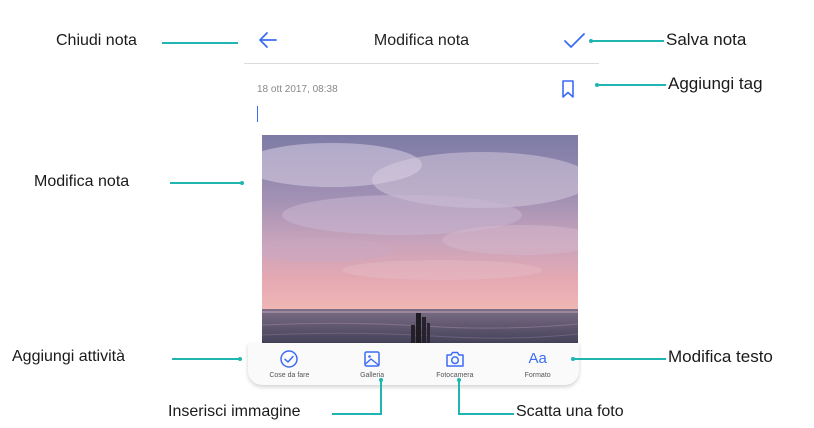 The image size is (814, 428). Describe the element at coordinates (627, 41) in the screenshot. I see `leader-save-note` at that location.